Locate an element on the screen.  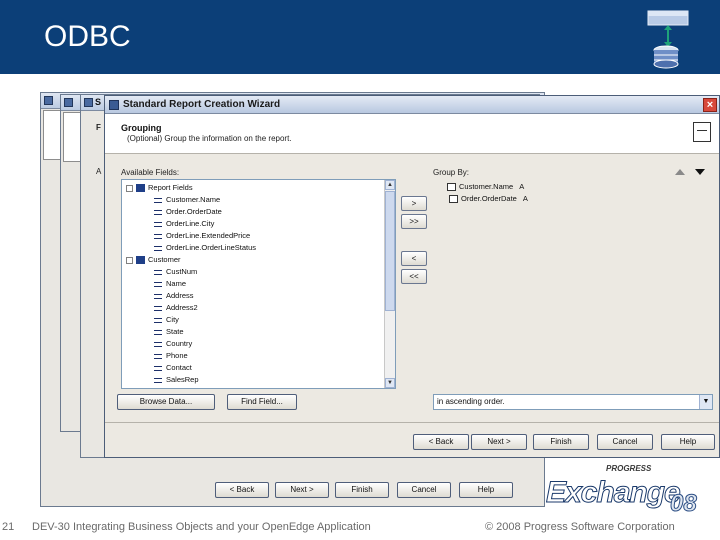
tree-item: OrderLine.OrderLineStatus is located at coordinates (205, 247).